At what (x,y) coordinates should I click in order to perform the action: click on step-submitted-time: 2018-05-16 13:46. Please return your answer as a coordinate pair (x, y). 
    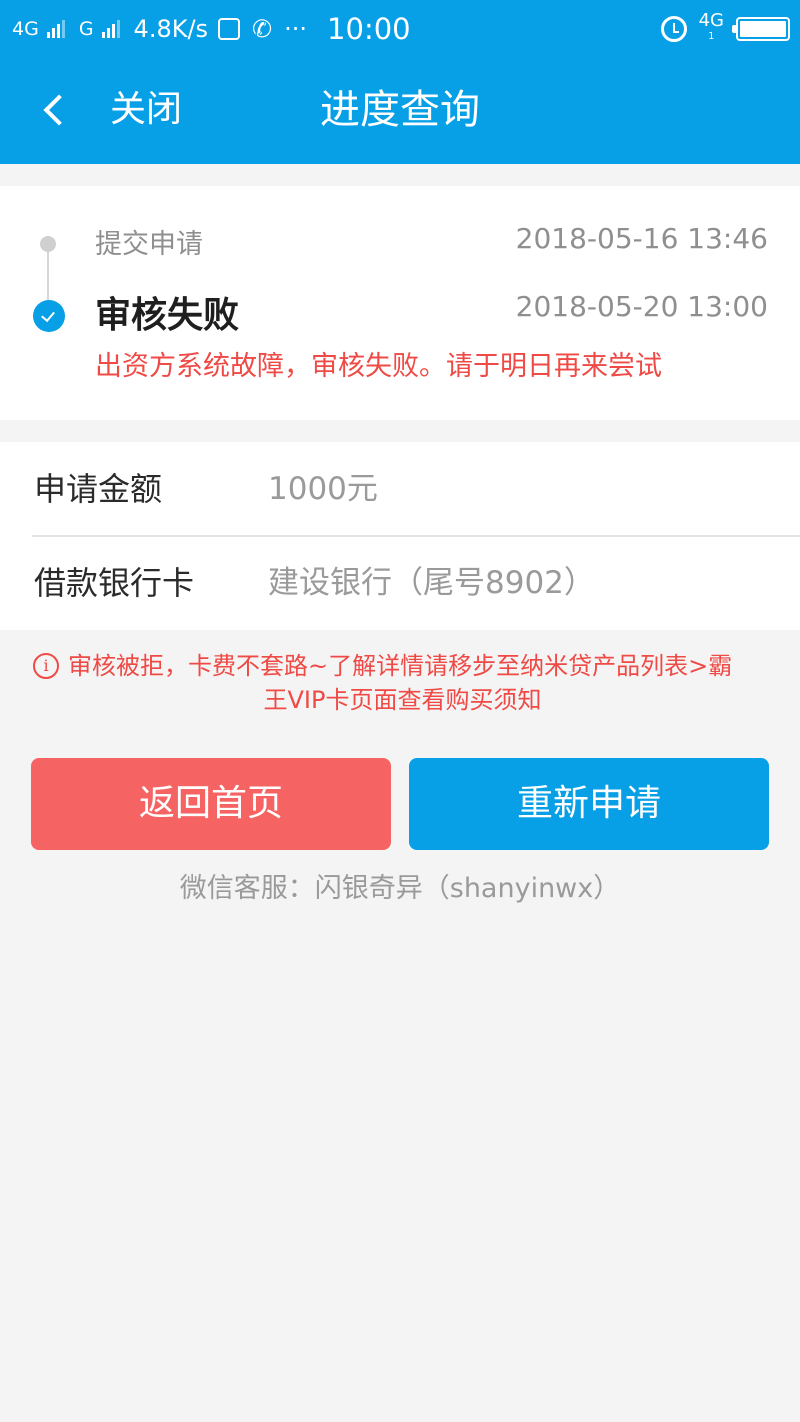
    Looking at the image, I should click on (641, 238).